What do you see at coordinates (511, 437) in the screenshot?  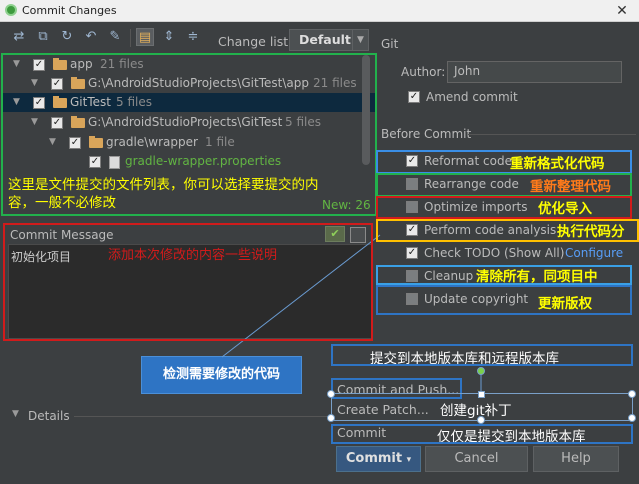 I see `commit-annotation: 仅仅是提交到本地版本库` at bounding box center [511, 437].